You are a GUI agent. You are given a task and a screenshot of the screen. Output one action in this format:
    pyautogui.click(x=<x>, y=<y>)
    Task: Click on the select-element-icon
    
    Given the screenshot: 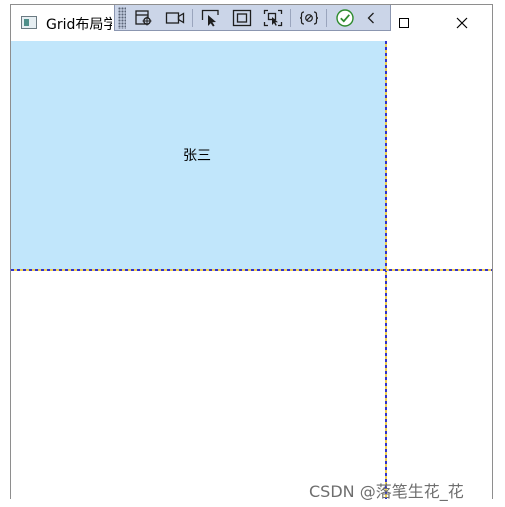 What is the action you would take?
    pyautogui.click(x=210, y=17)
    